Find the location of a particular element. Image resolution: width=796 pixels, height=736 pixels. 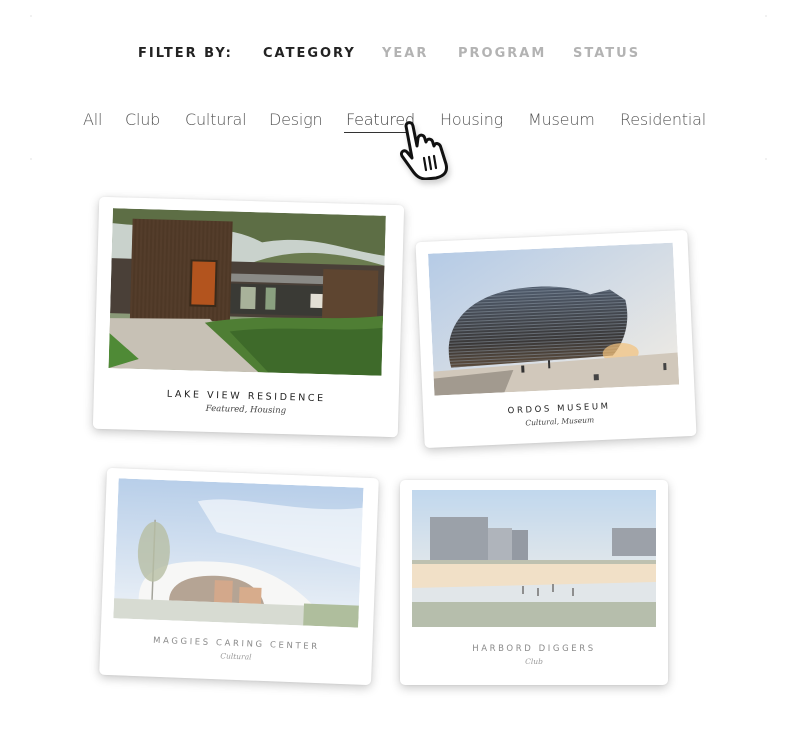

tab-year: YEAR is located at coordinates (405, 54).